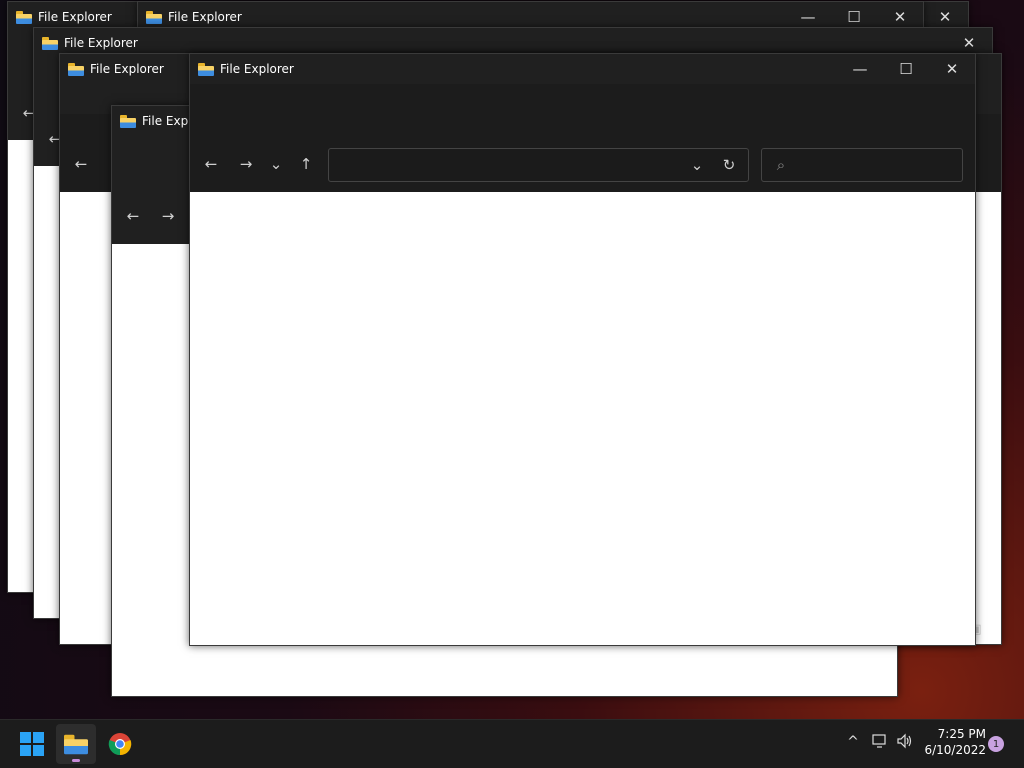 The height and width of the screenshot is (768, 1024). Describe the element at coordinates (697, 165) in the screenshot. I see `address-dropdown-icon: ⌄` at that location.